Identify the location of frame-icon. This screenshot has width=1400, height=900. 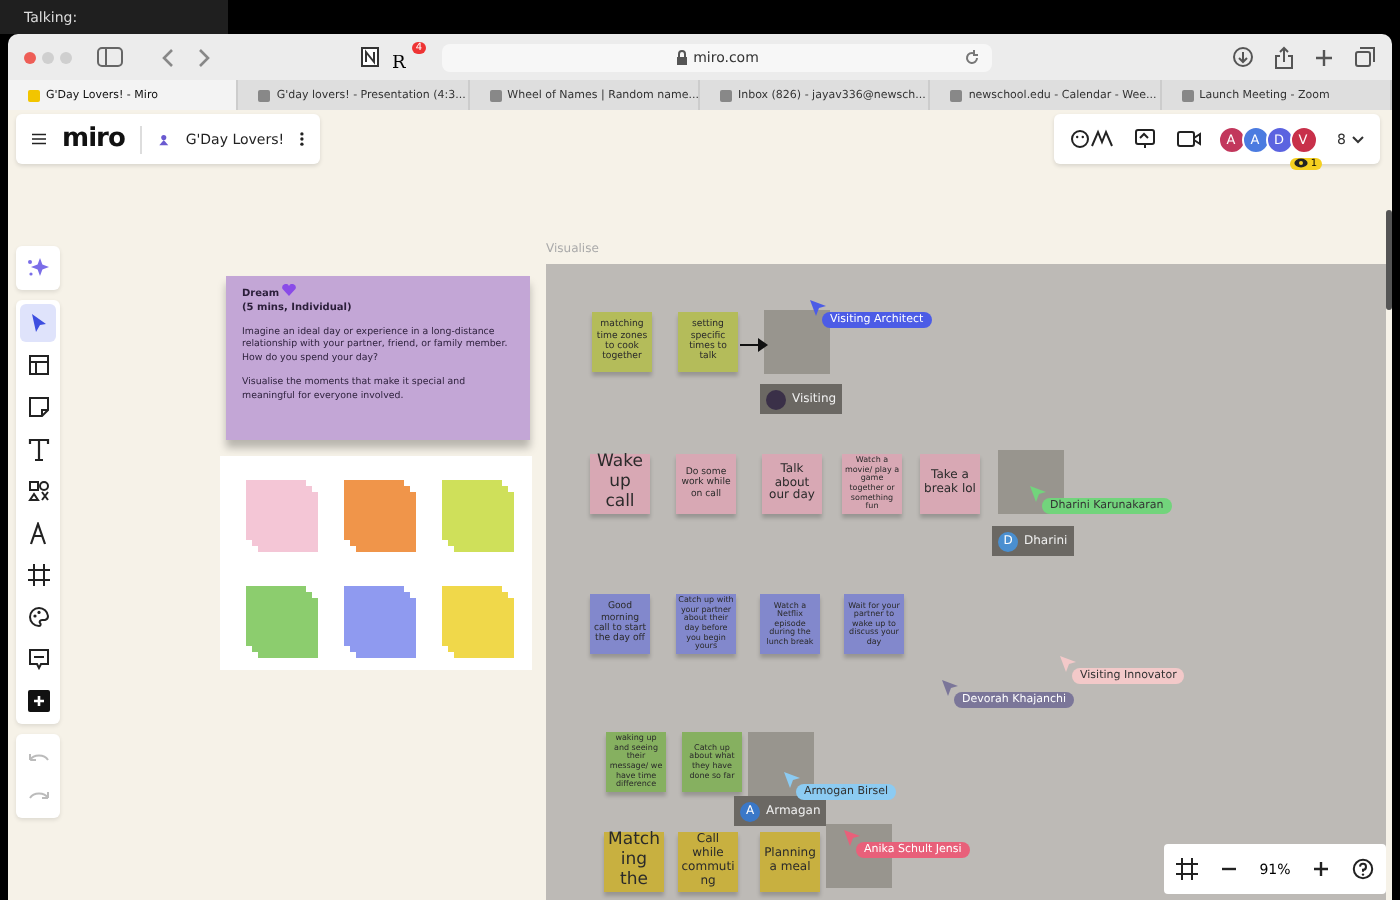
(38, 575).